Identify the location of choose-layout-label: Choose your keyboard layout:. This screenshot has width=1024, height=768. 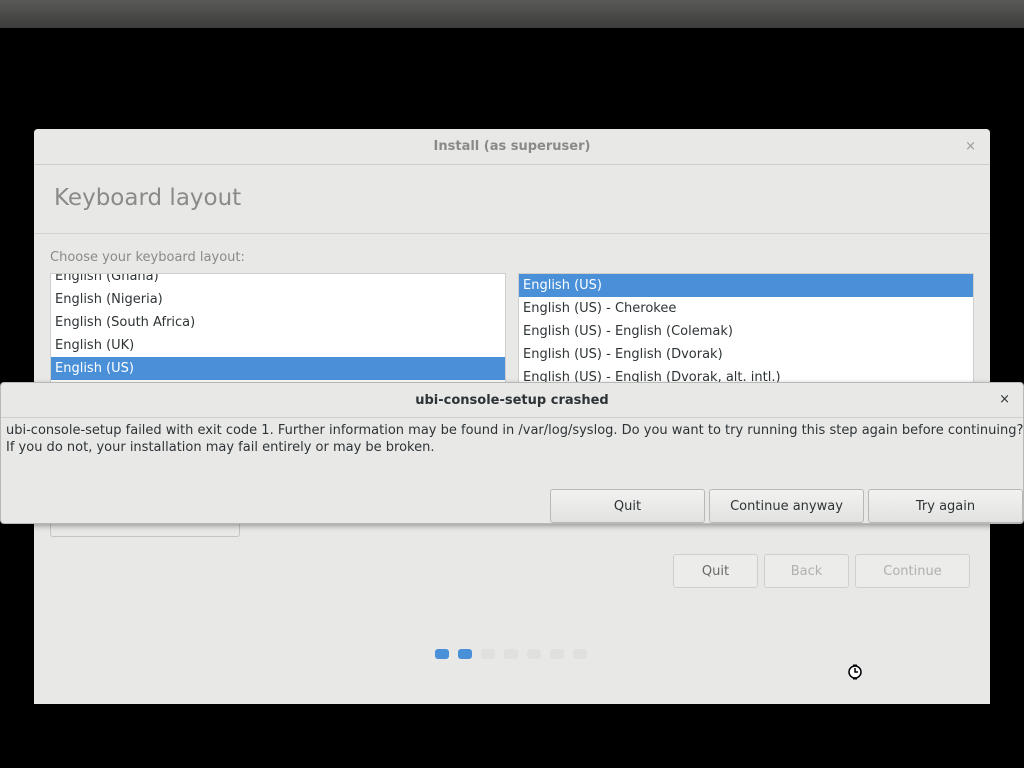
(147, 257).